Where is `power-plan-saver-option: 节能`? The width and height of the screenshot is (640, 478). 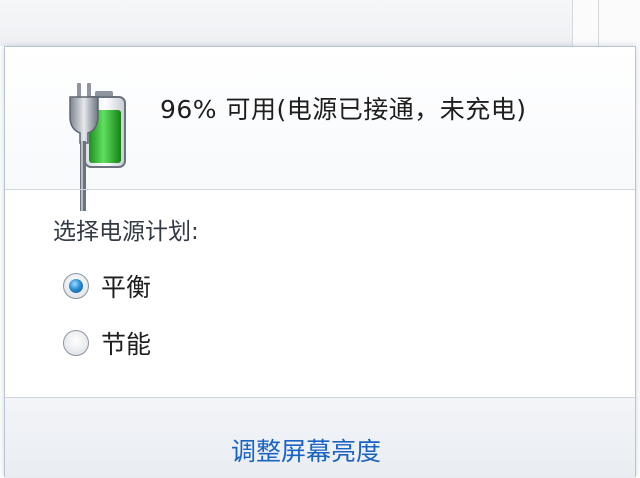
power-plan-saver-option: 节能 is located at coordinates (107, 343).